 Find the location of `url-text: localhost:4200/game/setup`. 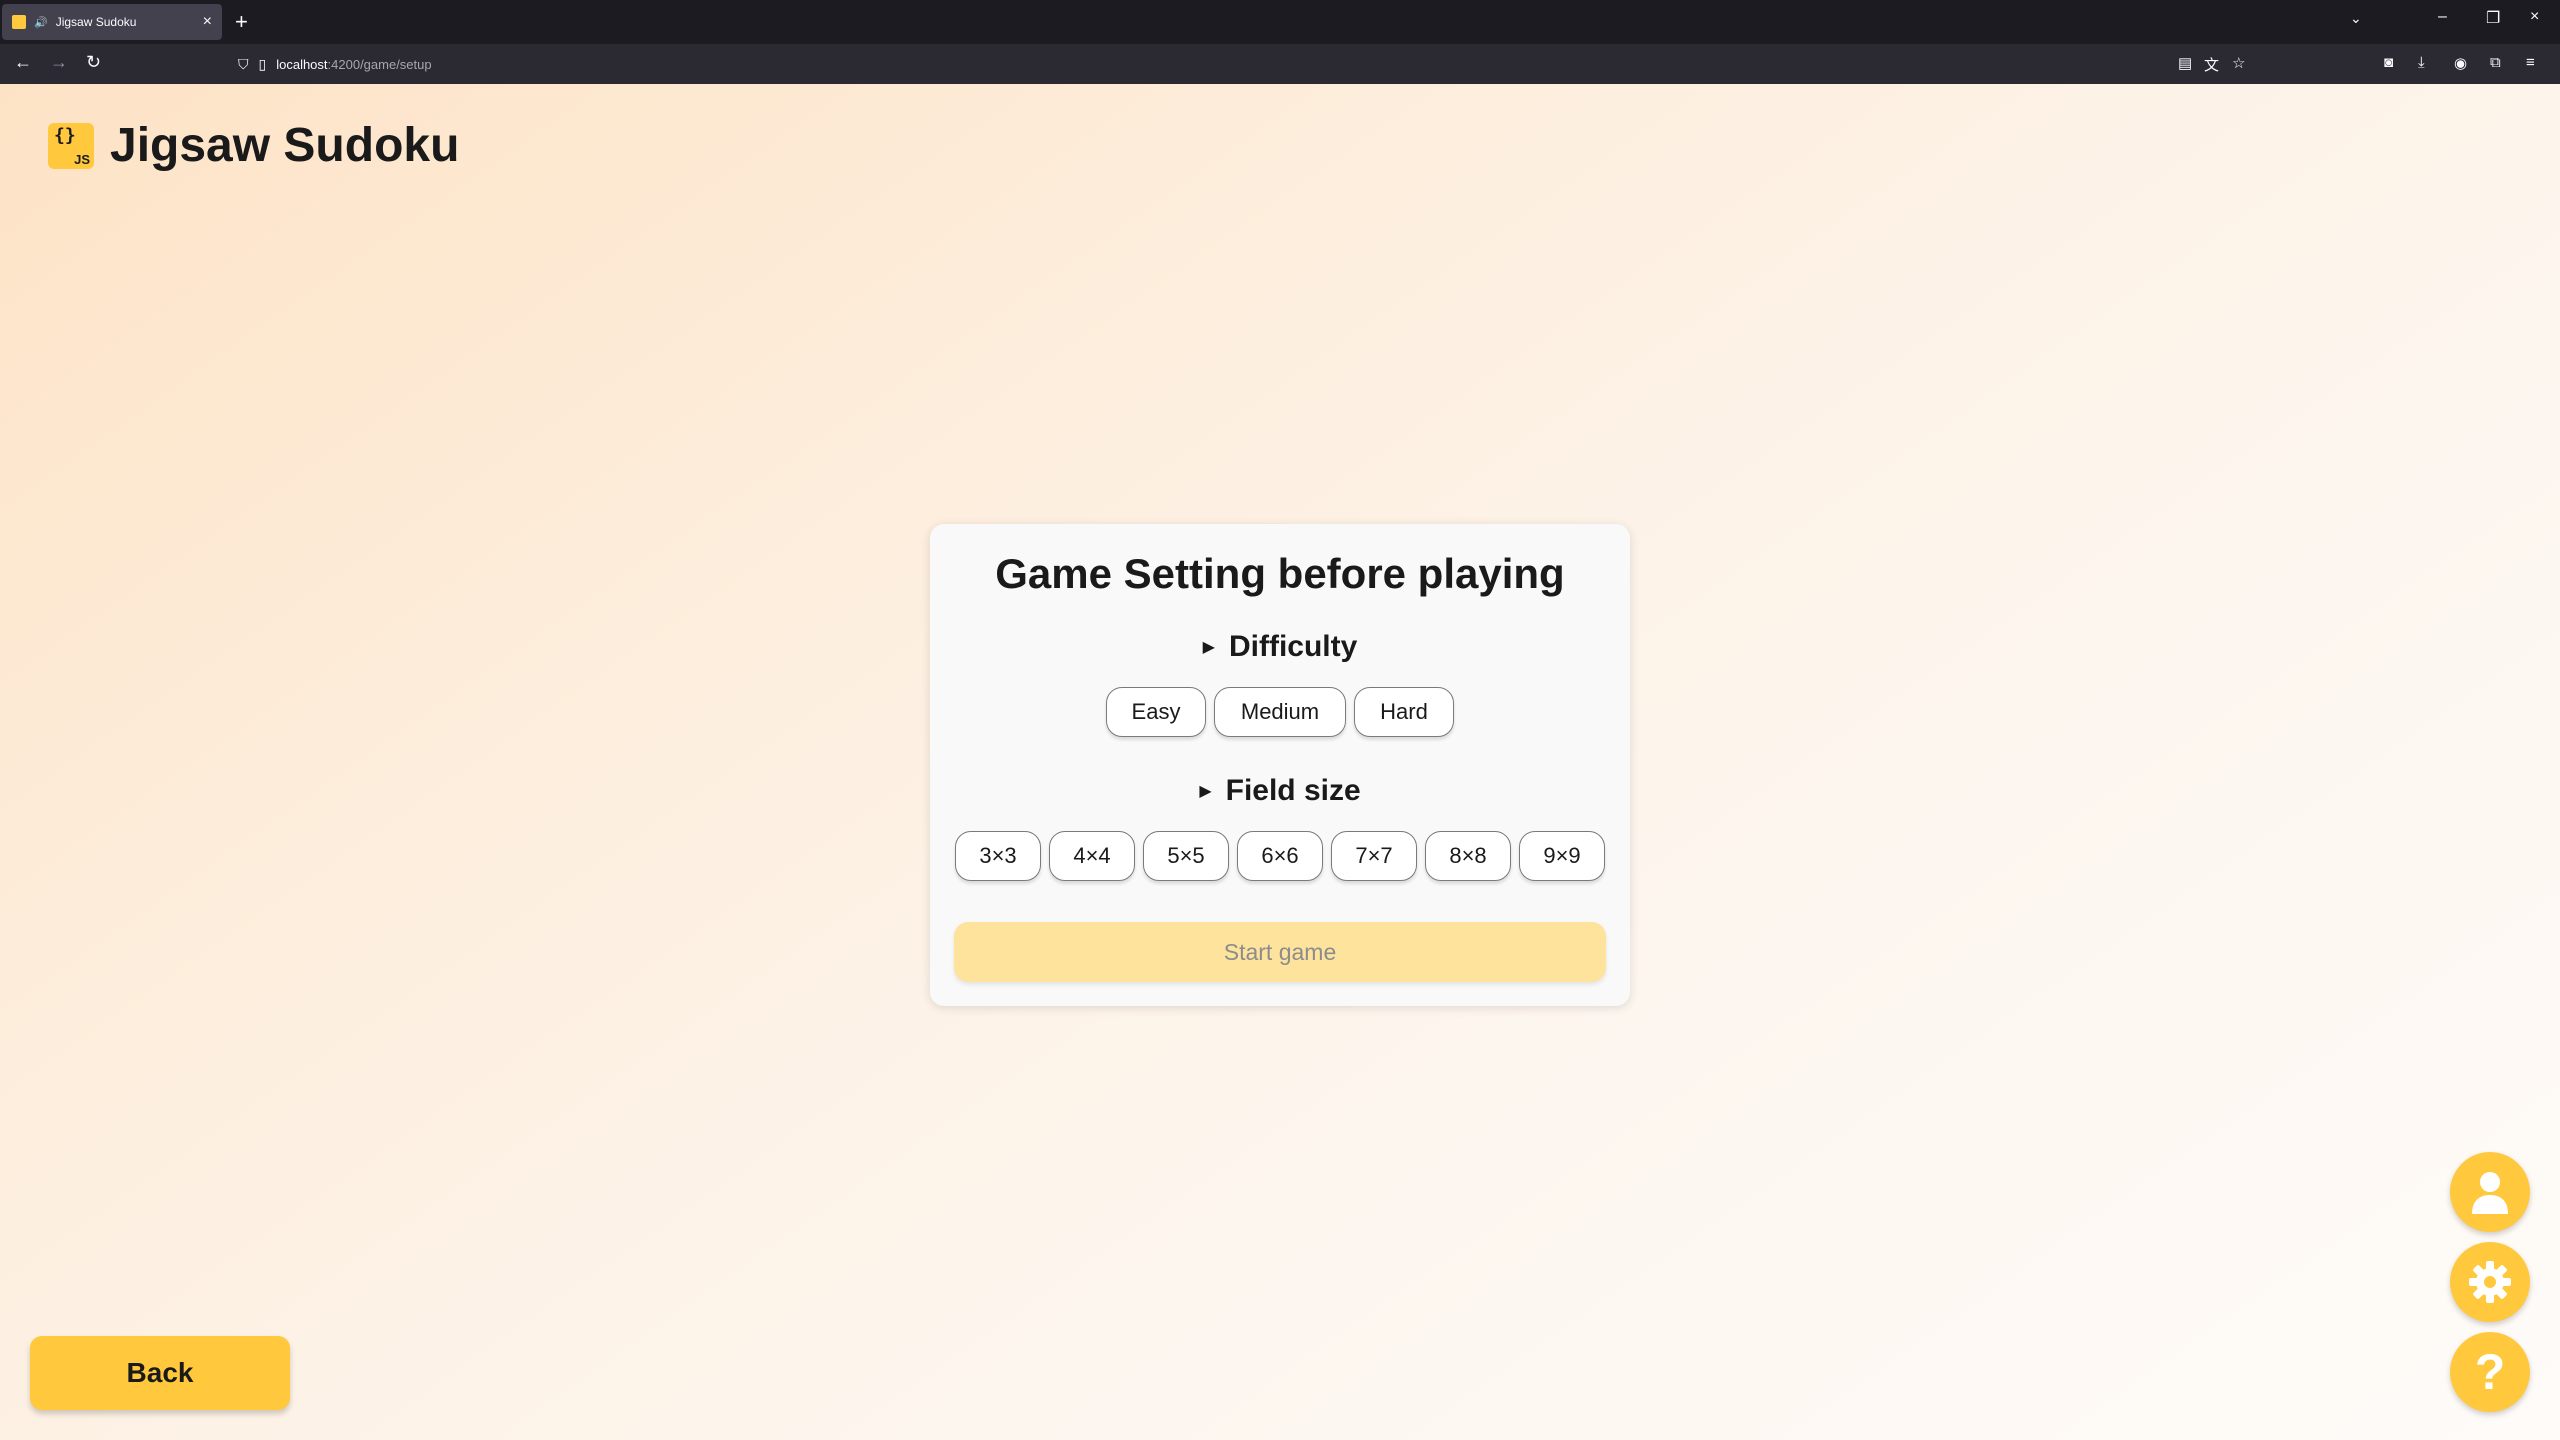

url-text: localhost:4200/game/setup is located at coordinates (353, 64).